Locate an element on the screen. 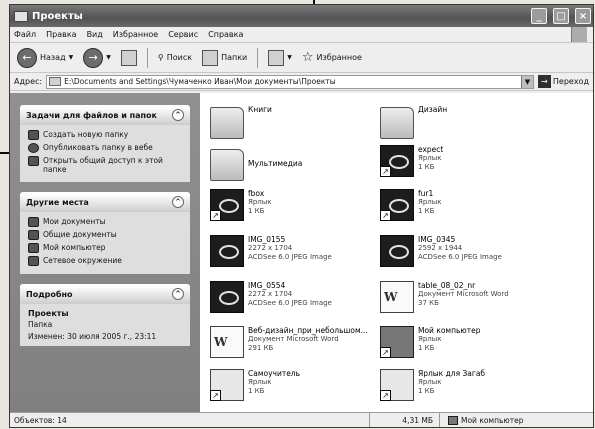 The width and height of the screenshot is (595, 429). menu-favorites: Избранное is located at coordinates (135, 34).